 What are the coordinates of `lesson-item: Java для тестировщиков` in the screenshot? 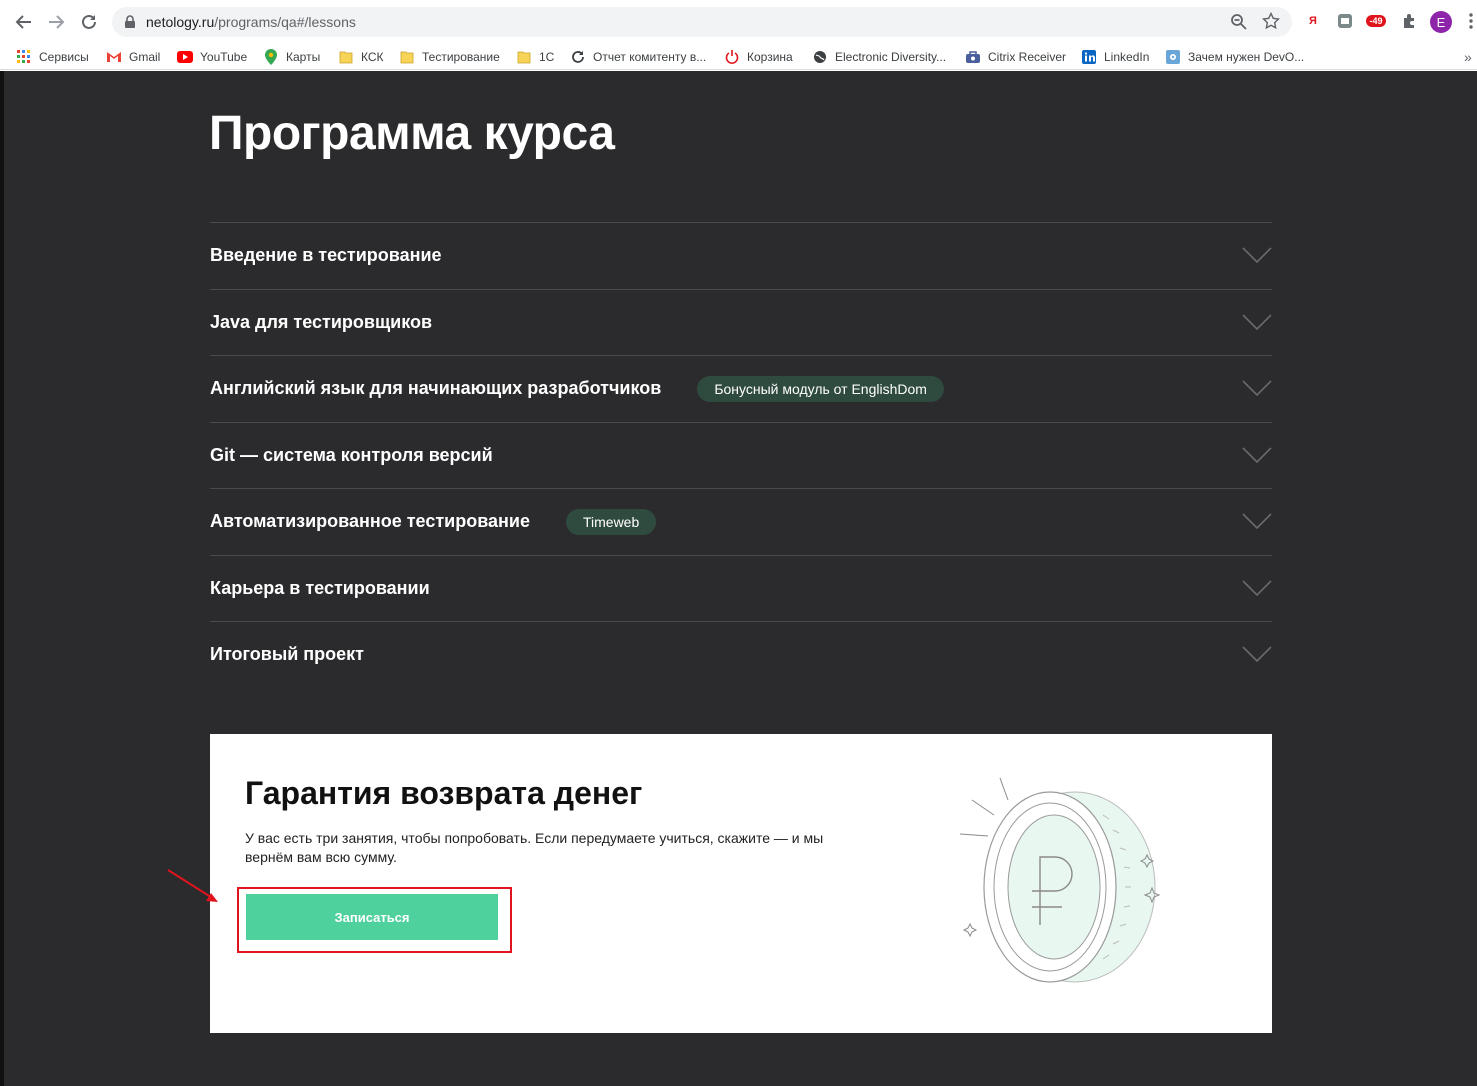 It's located at (741, 322).